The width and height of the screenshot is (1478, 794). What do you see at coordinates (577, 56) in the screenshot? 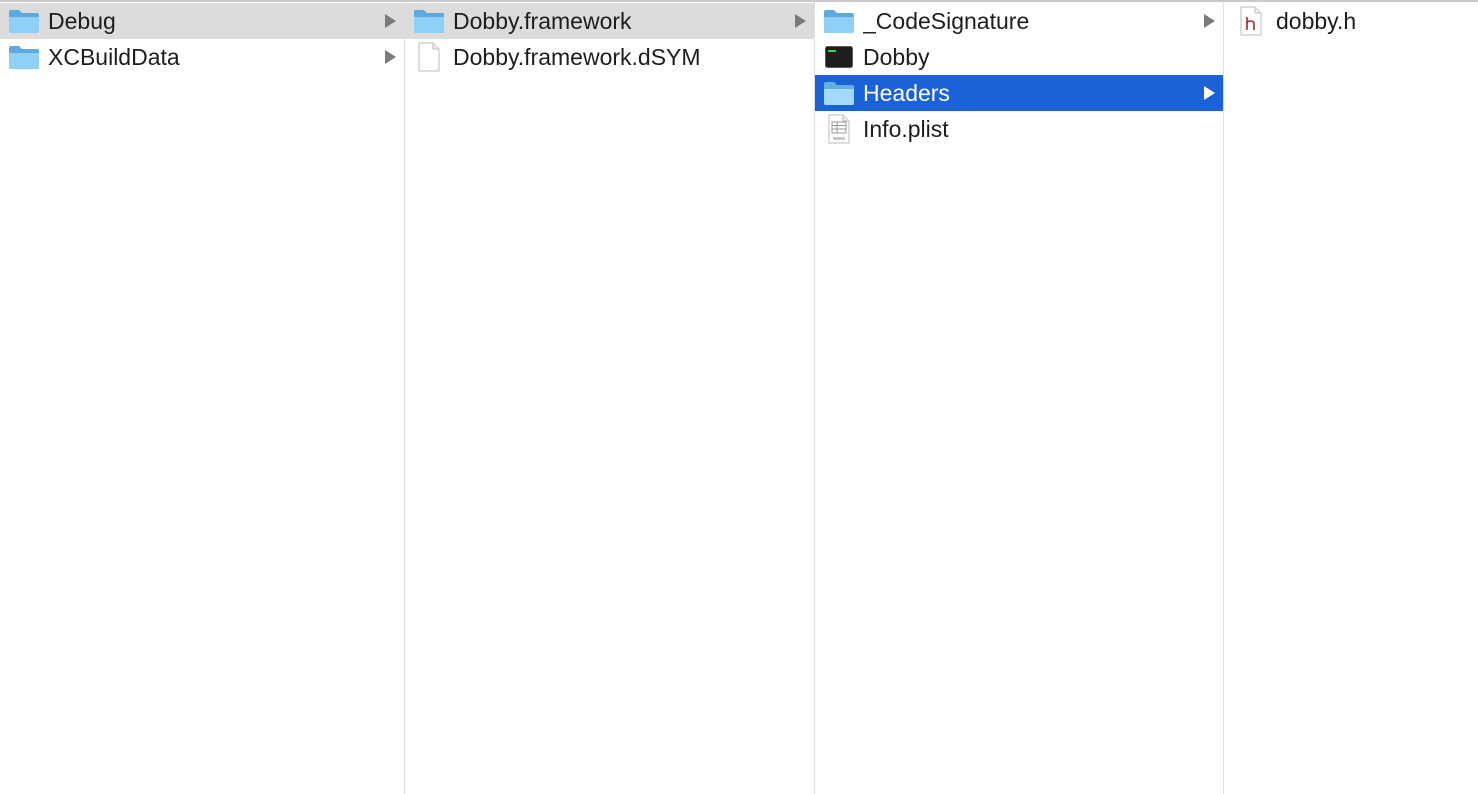
I see `item-label: Dobby.framework.dSYM` at bounding box center [577, 56].